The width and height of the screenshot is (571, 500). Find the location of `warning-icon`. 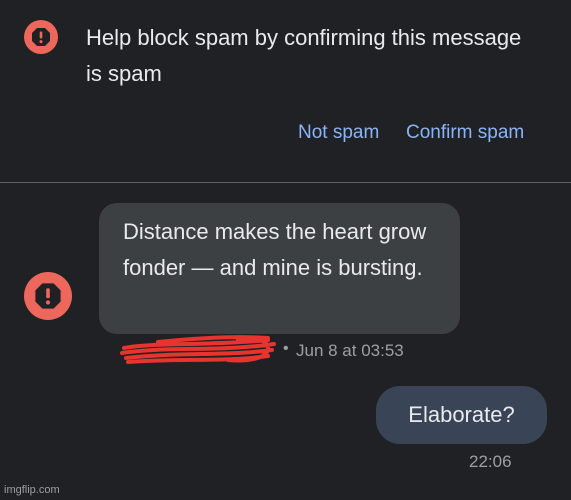

warning-icon is located at coordinates (41, 37).